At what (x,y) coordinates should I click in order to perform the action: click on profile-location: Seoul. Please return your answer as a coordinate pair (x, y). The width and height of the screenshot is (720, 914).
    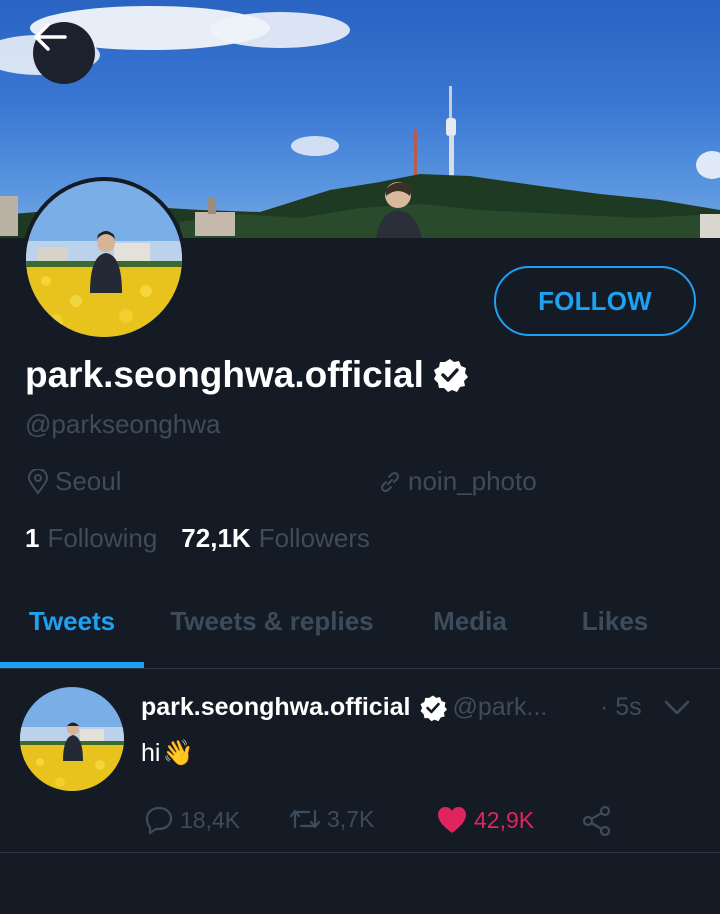
    Looking at the image, I should click on (74, 481).